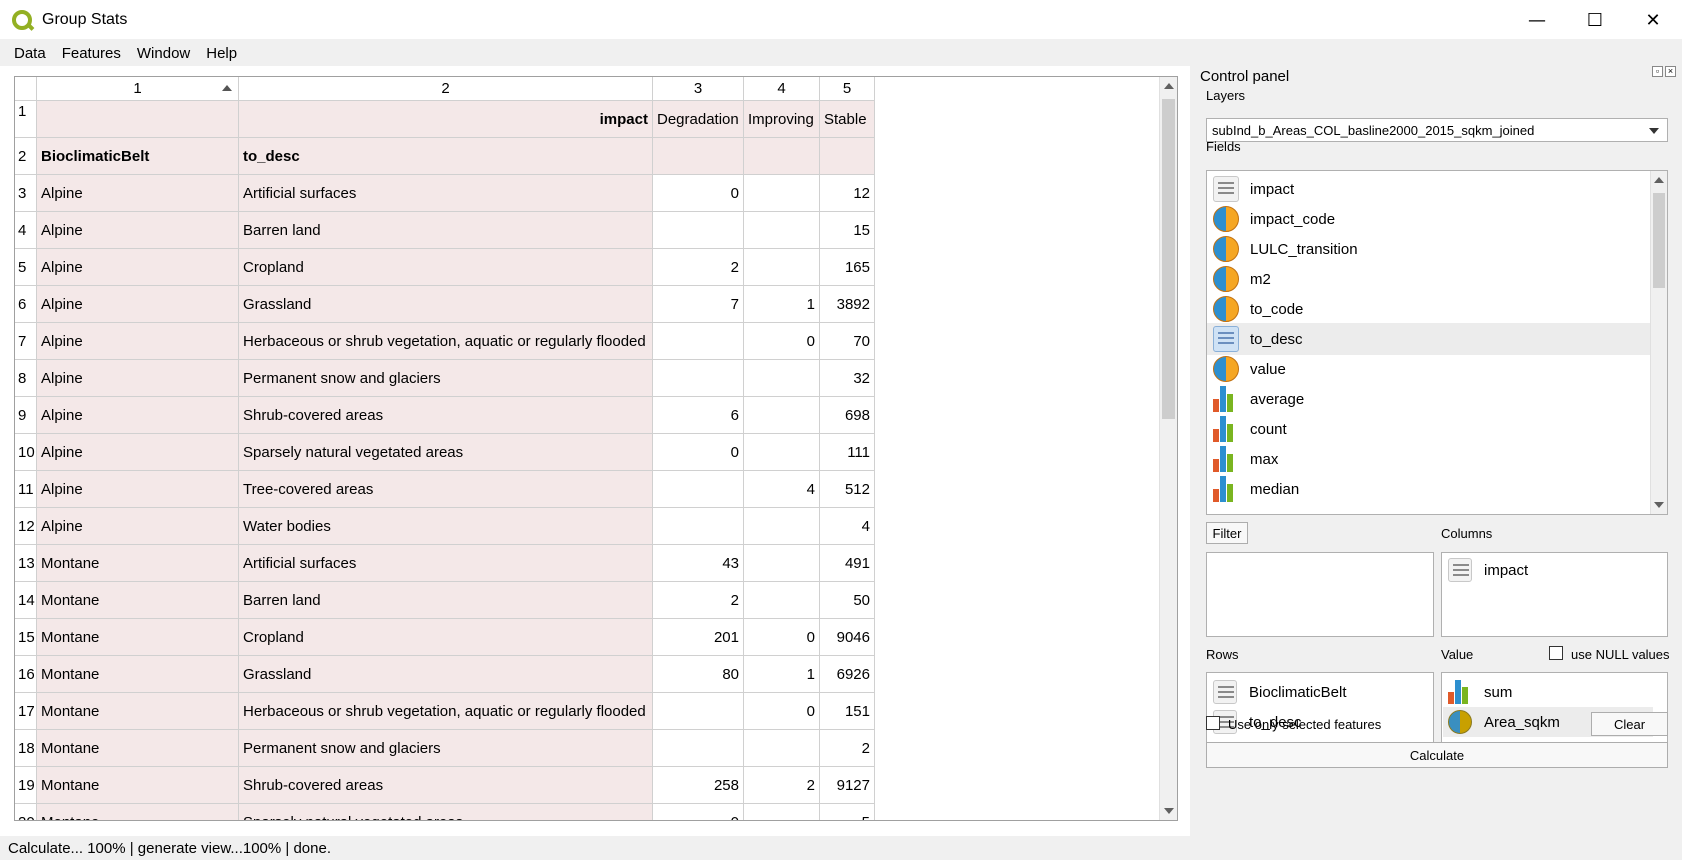 The height and width of the screenshot is (860, 1682). What do you see at coordinates (26, 711) in the screenshot?
I see `row-header: 17` at bounding box center [26, 711].